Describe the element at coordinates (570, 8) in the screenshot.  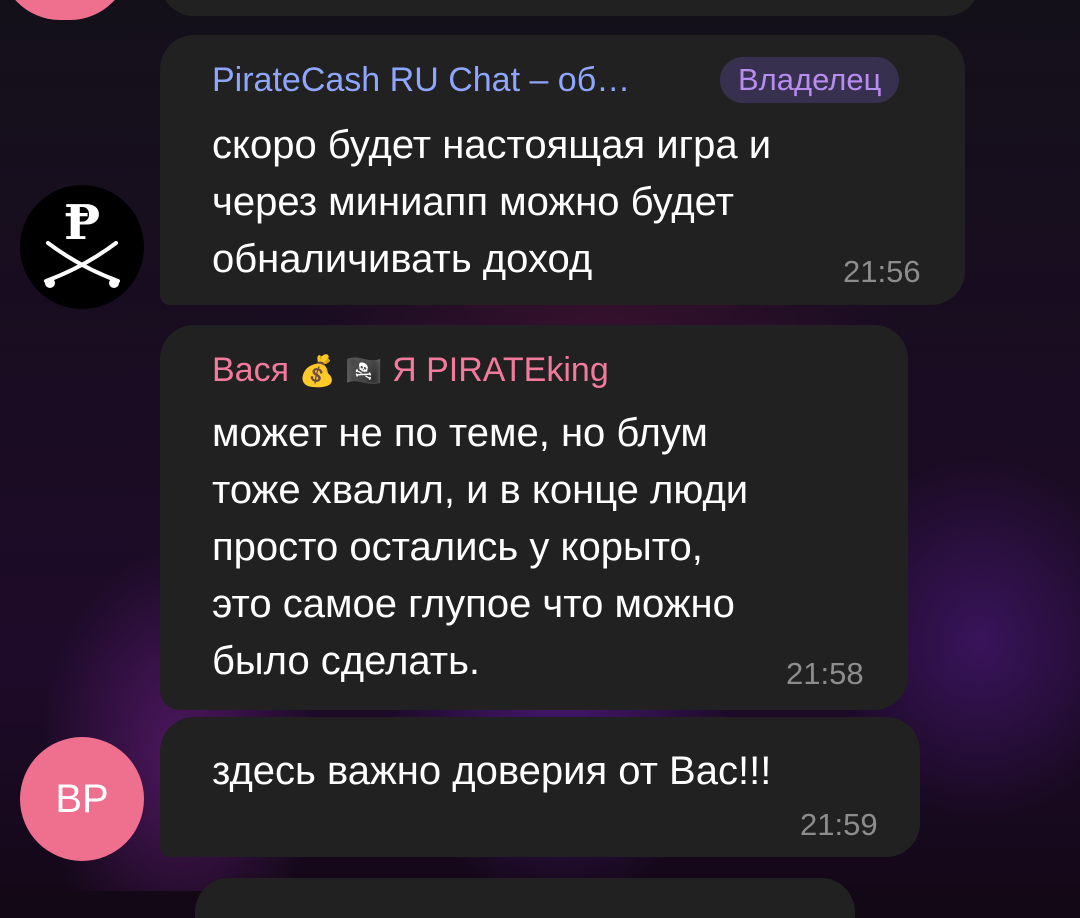
I see `message-bubble-partial-top` at that location.